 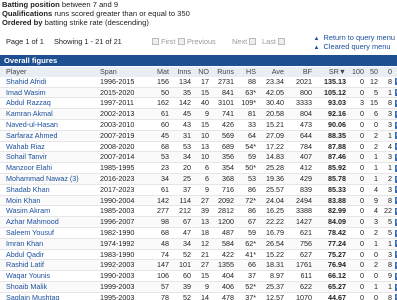 What do you see at coordinates (47, 168) in the screenshot?
I see `player-link: Manzoor Elahi` at bounding box center [47, 168].